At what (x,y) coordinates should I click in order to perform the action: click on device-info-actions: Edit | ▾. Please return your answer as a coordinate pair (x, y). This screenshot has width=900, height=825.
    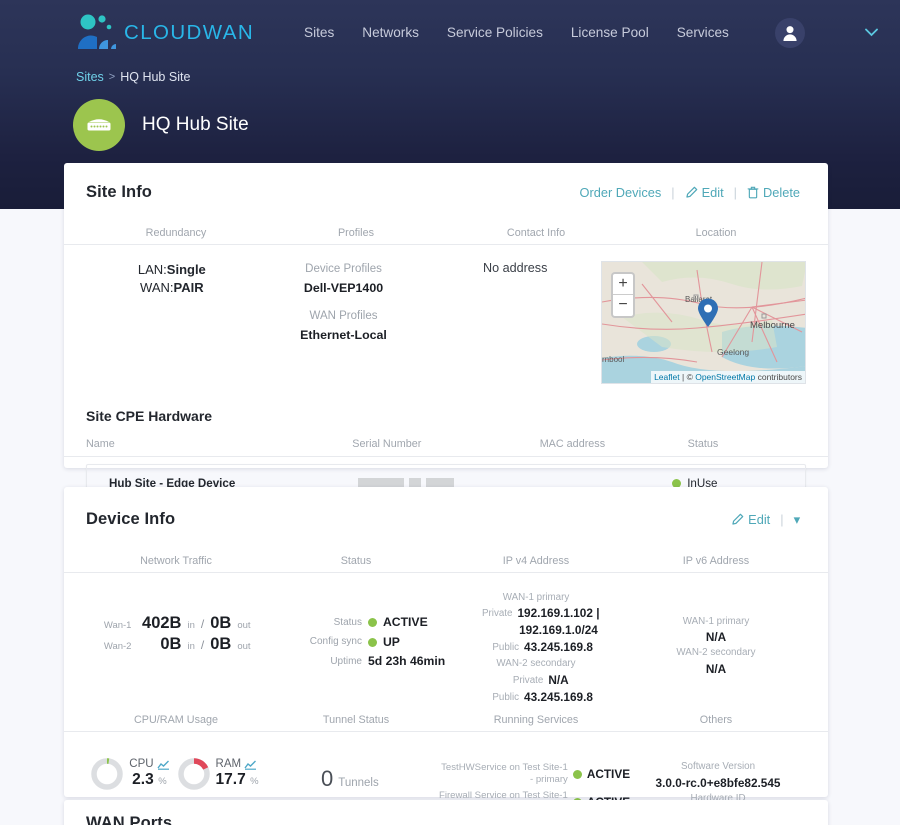
    Looking at the image, I should click on (765, 520).